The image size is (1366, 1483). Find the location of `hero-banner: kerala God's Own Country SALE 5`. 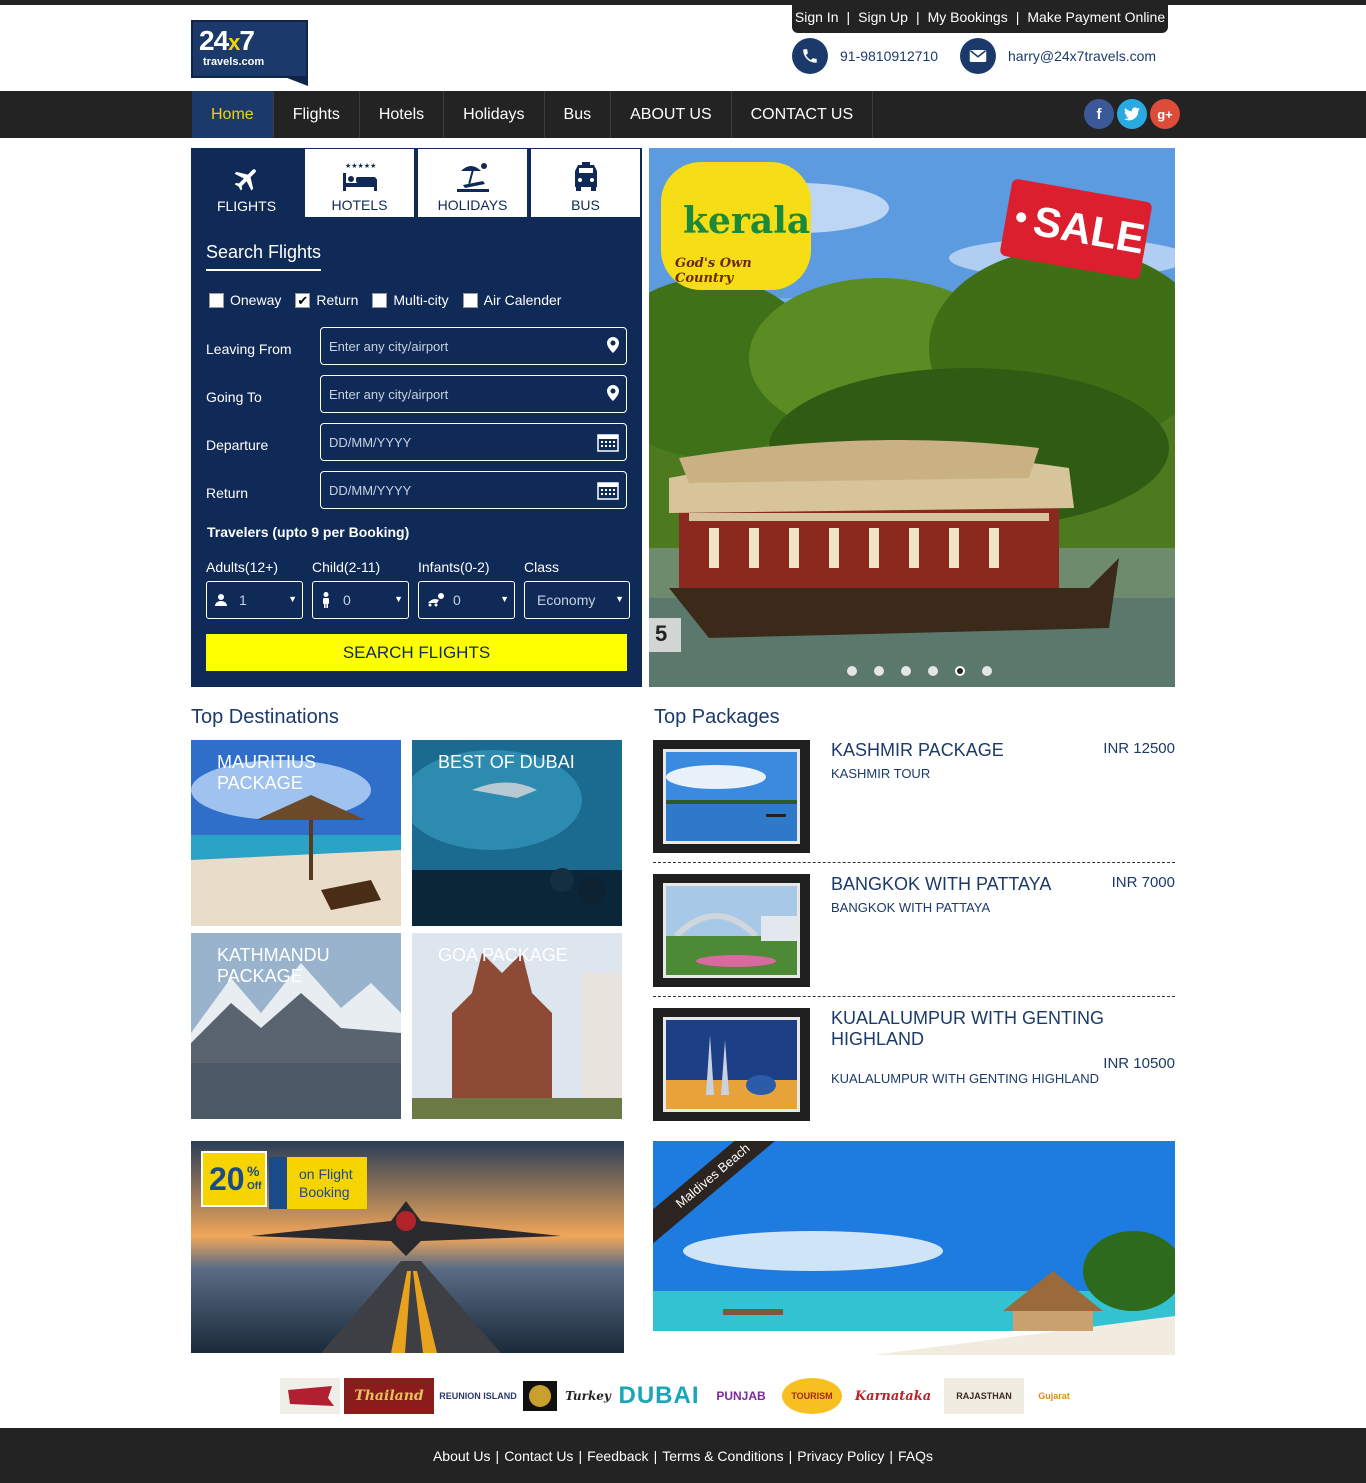

hero-banner: kerala God's Own Country SALE 5 is located at coordinates (912, 417).